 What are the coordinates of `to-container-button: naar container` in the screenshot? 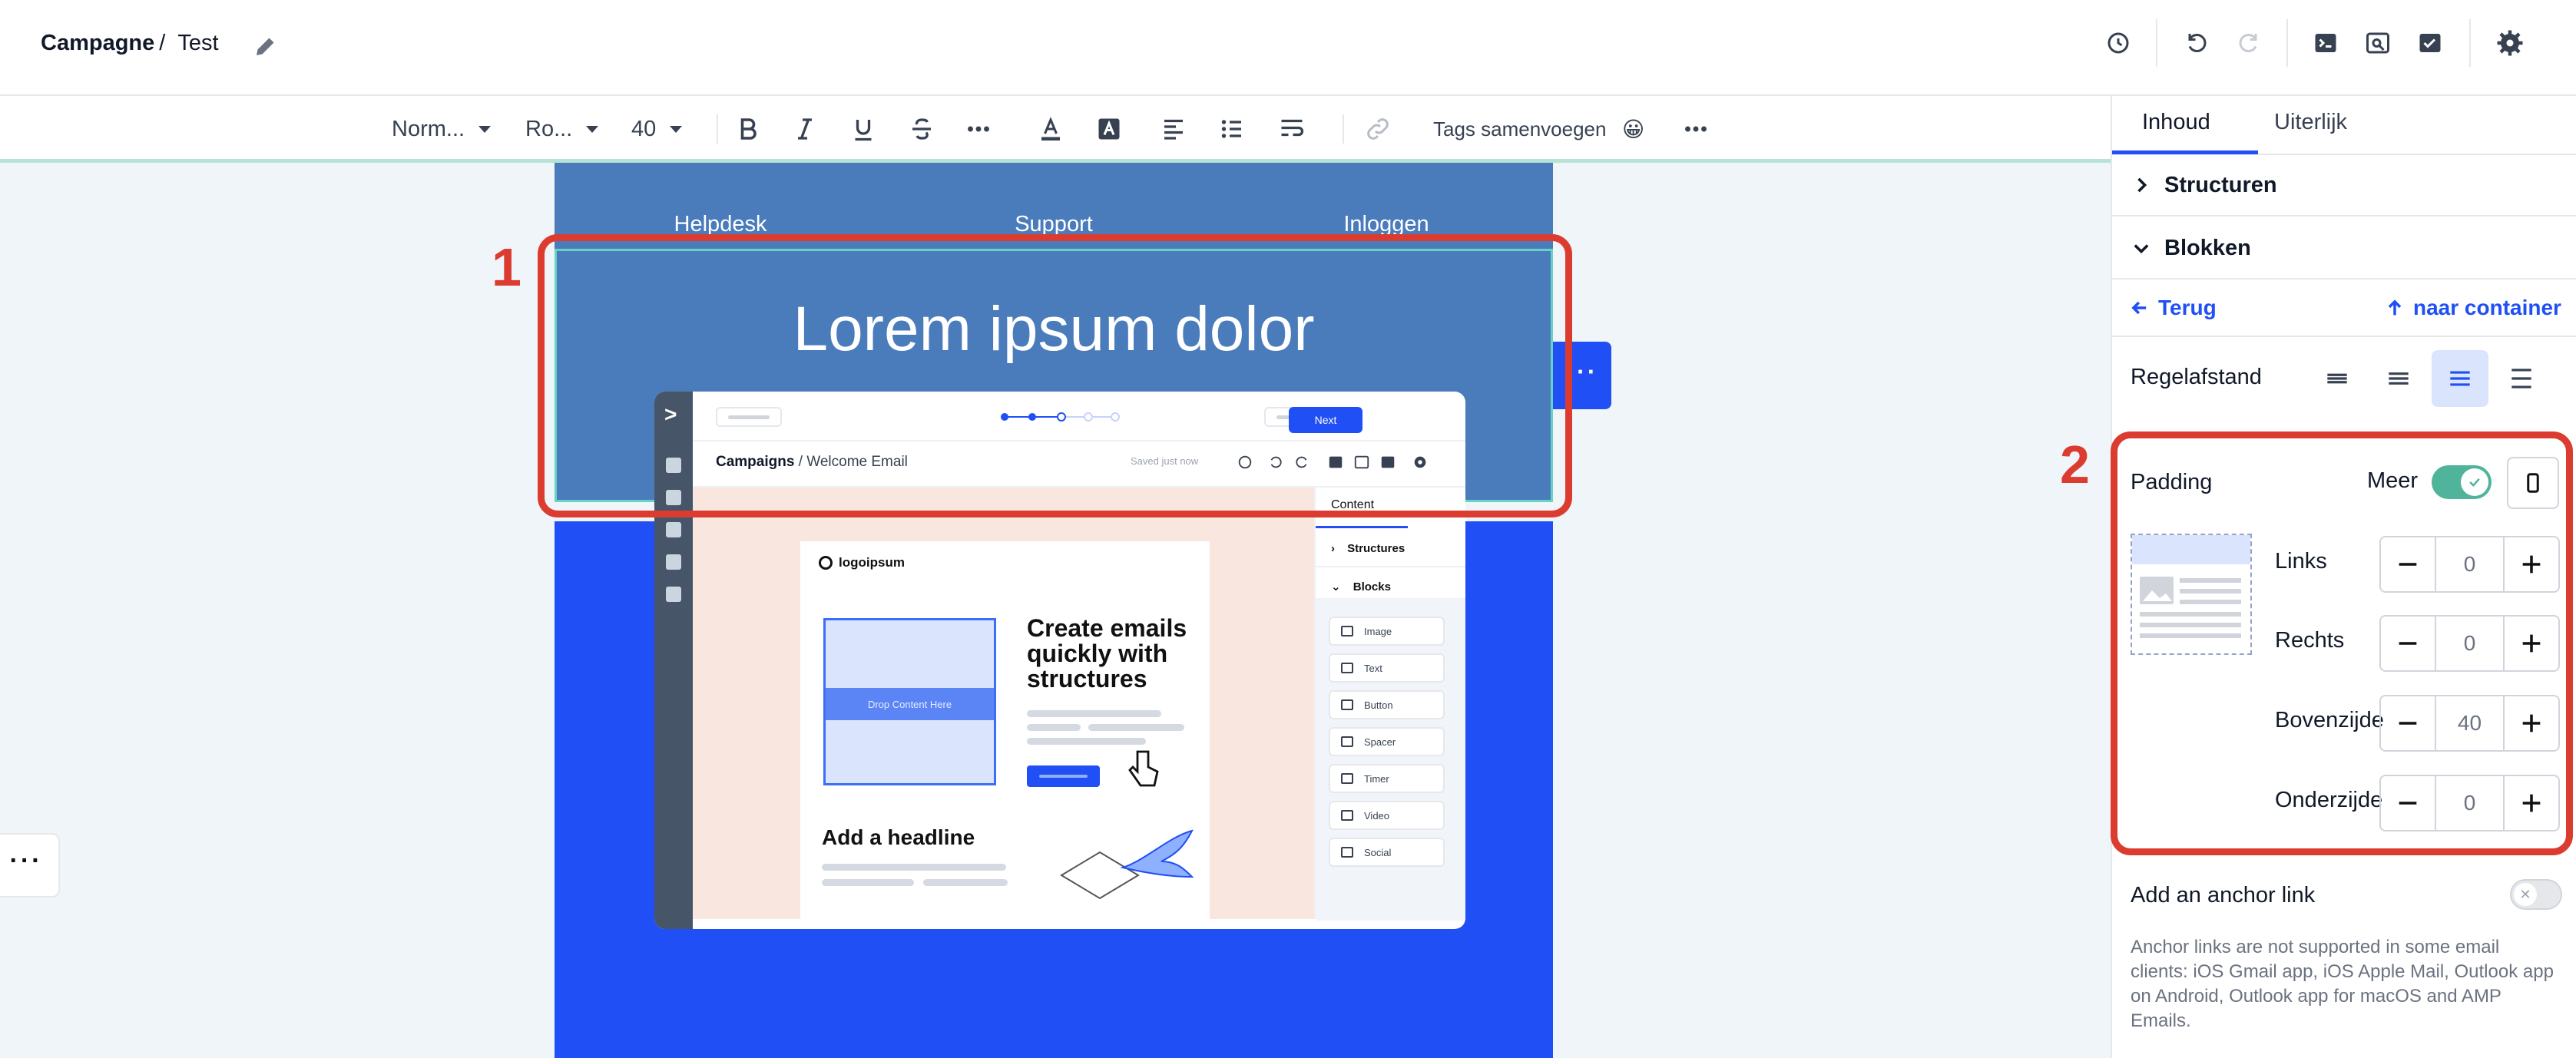 It's located at (2472, 308).